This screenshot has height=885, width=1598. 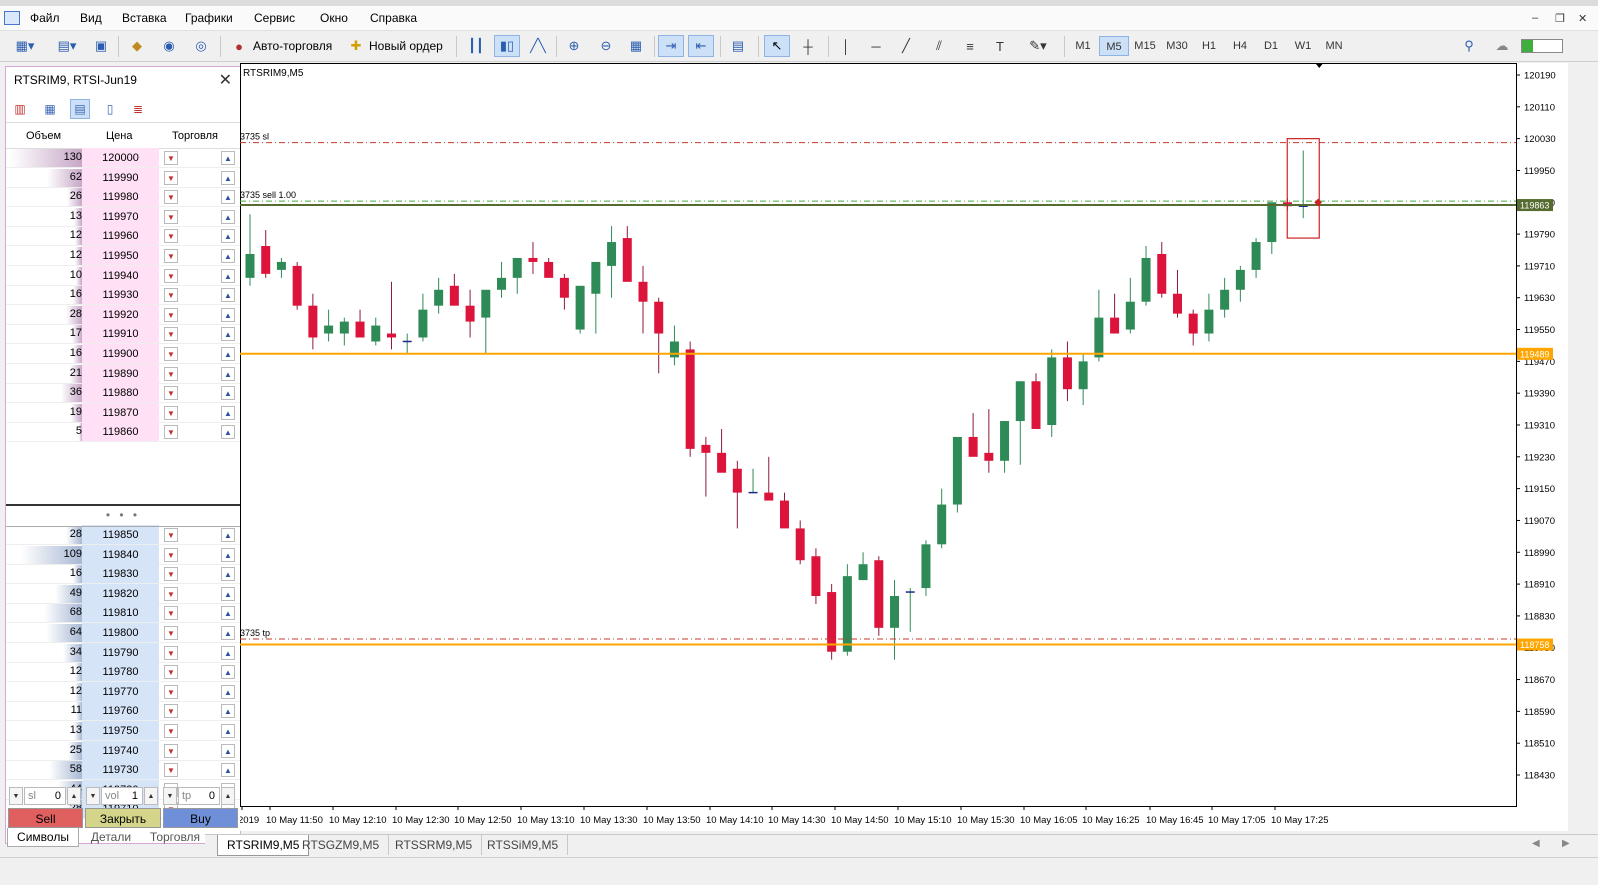 What do you see at coordinates (45, 818) in the screenshot?
I see `sell-button: Sell` at bounding box center [45, 818].